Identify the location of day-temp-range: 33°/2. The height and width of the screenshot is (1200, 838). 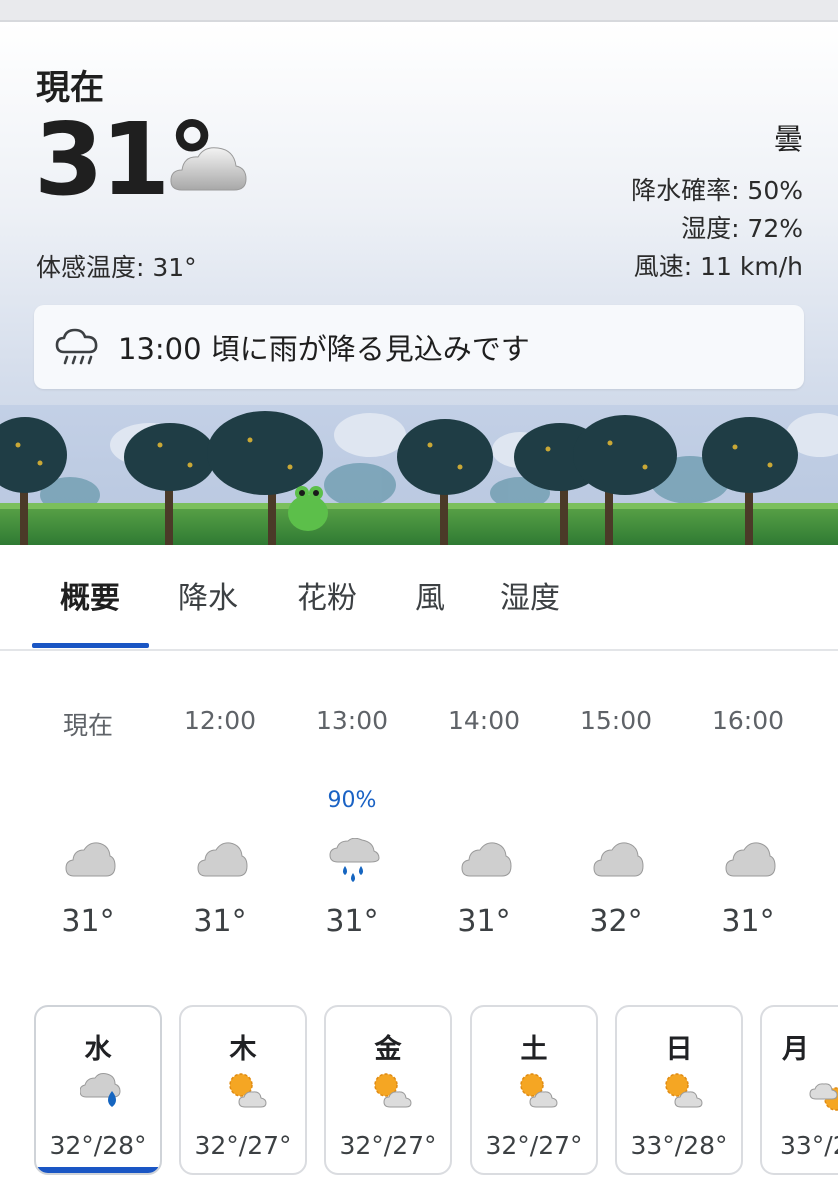
(809, 1145).